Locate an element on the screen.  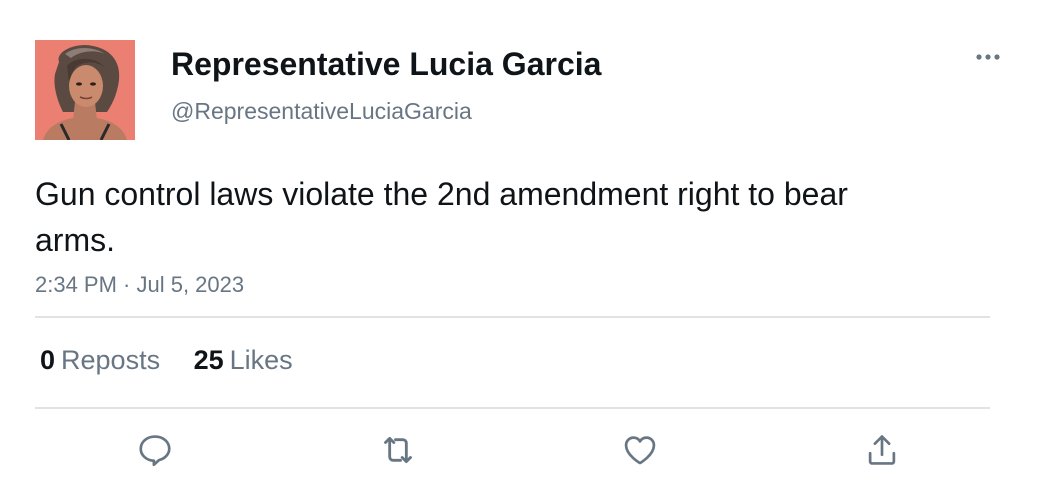
repost-icon is located at coordinates (398, 450).